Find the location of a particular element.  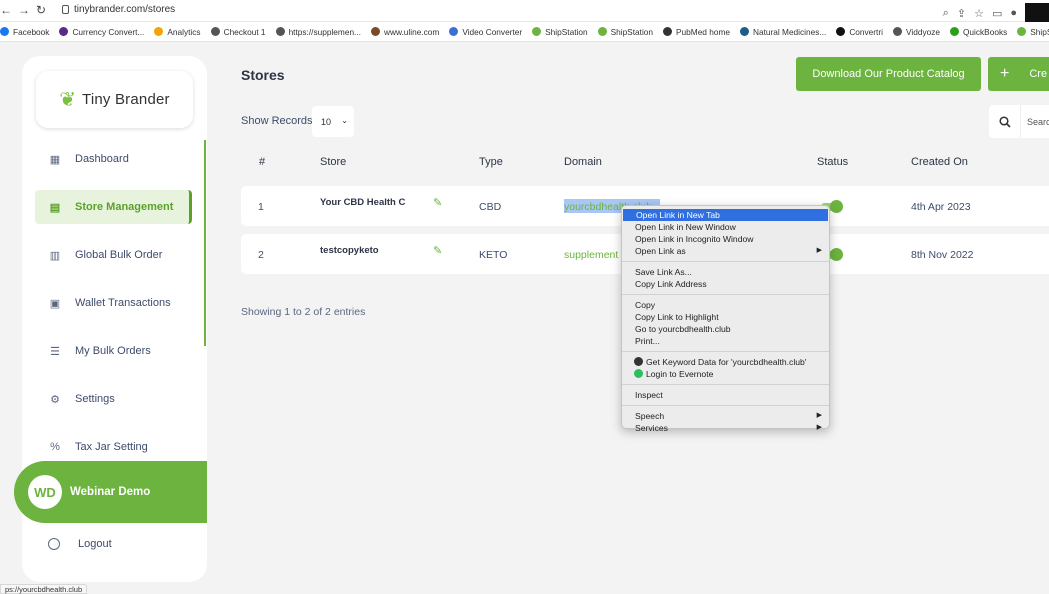

created-on: 8th Nov 2022 is located at coordinates (942, 255).